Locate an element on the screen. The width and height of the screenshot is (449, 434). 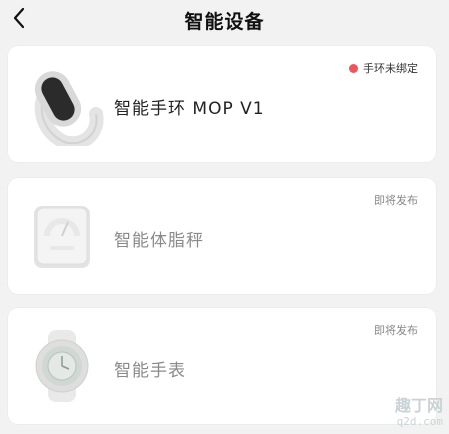
top-bar: 智能设备 is located at coordinates (224, 20).